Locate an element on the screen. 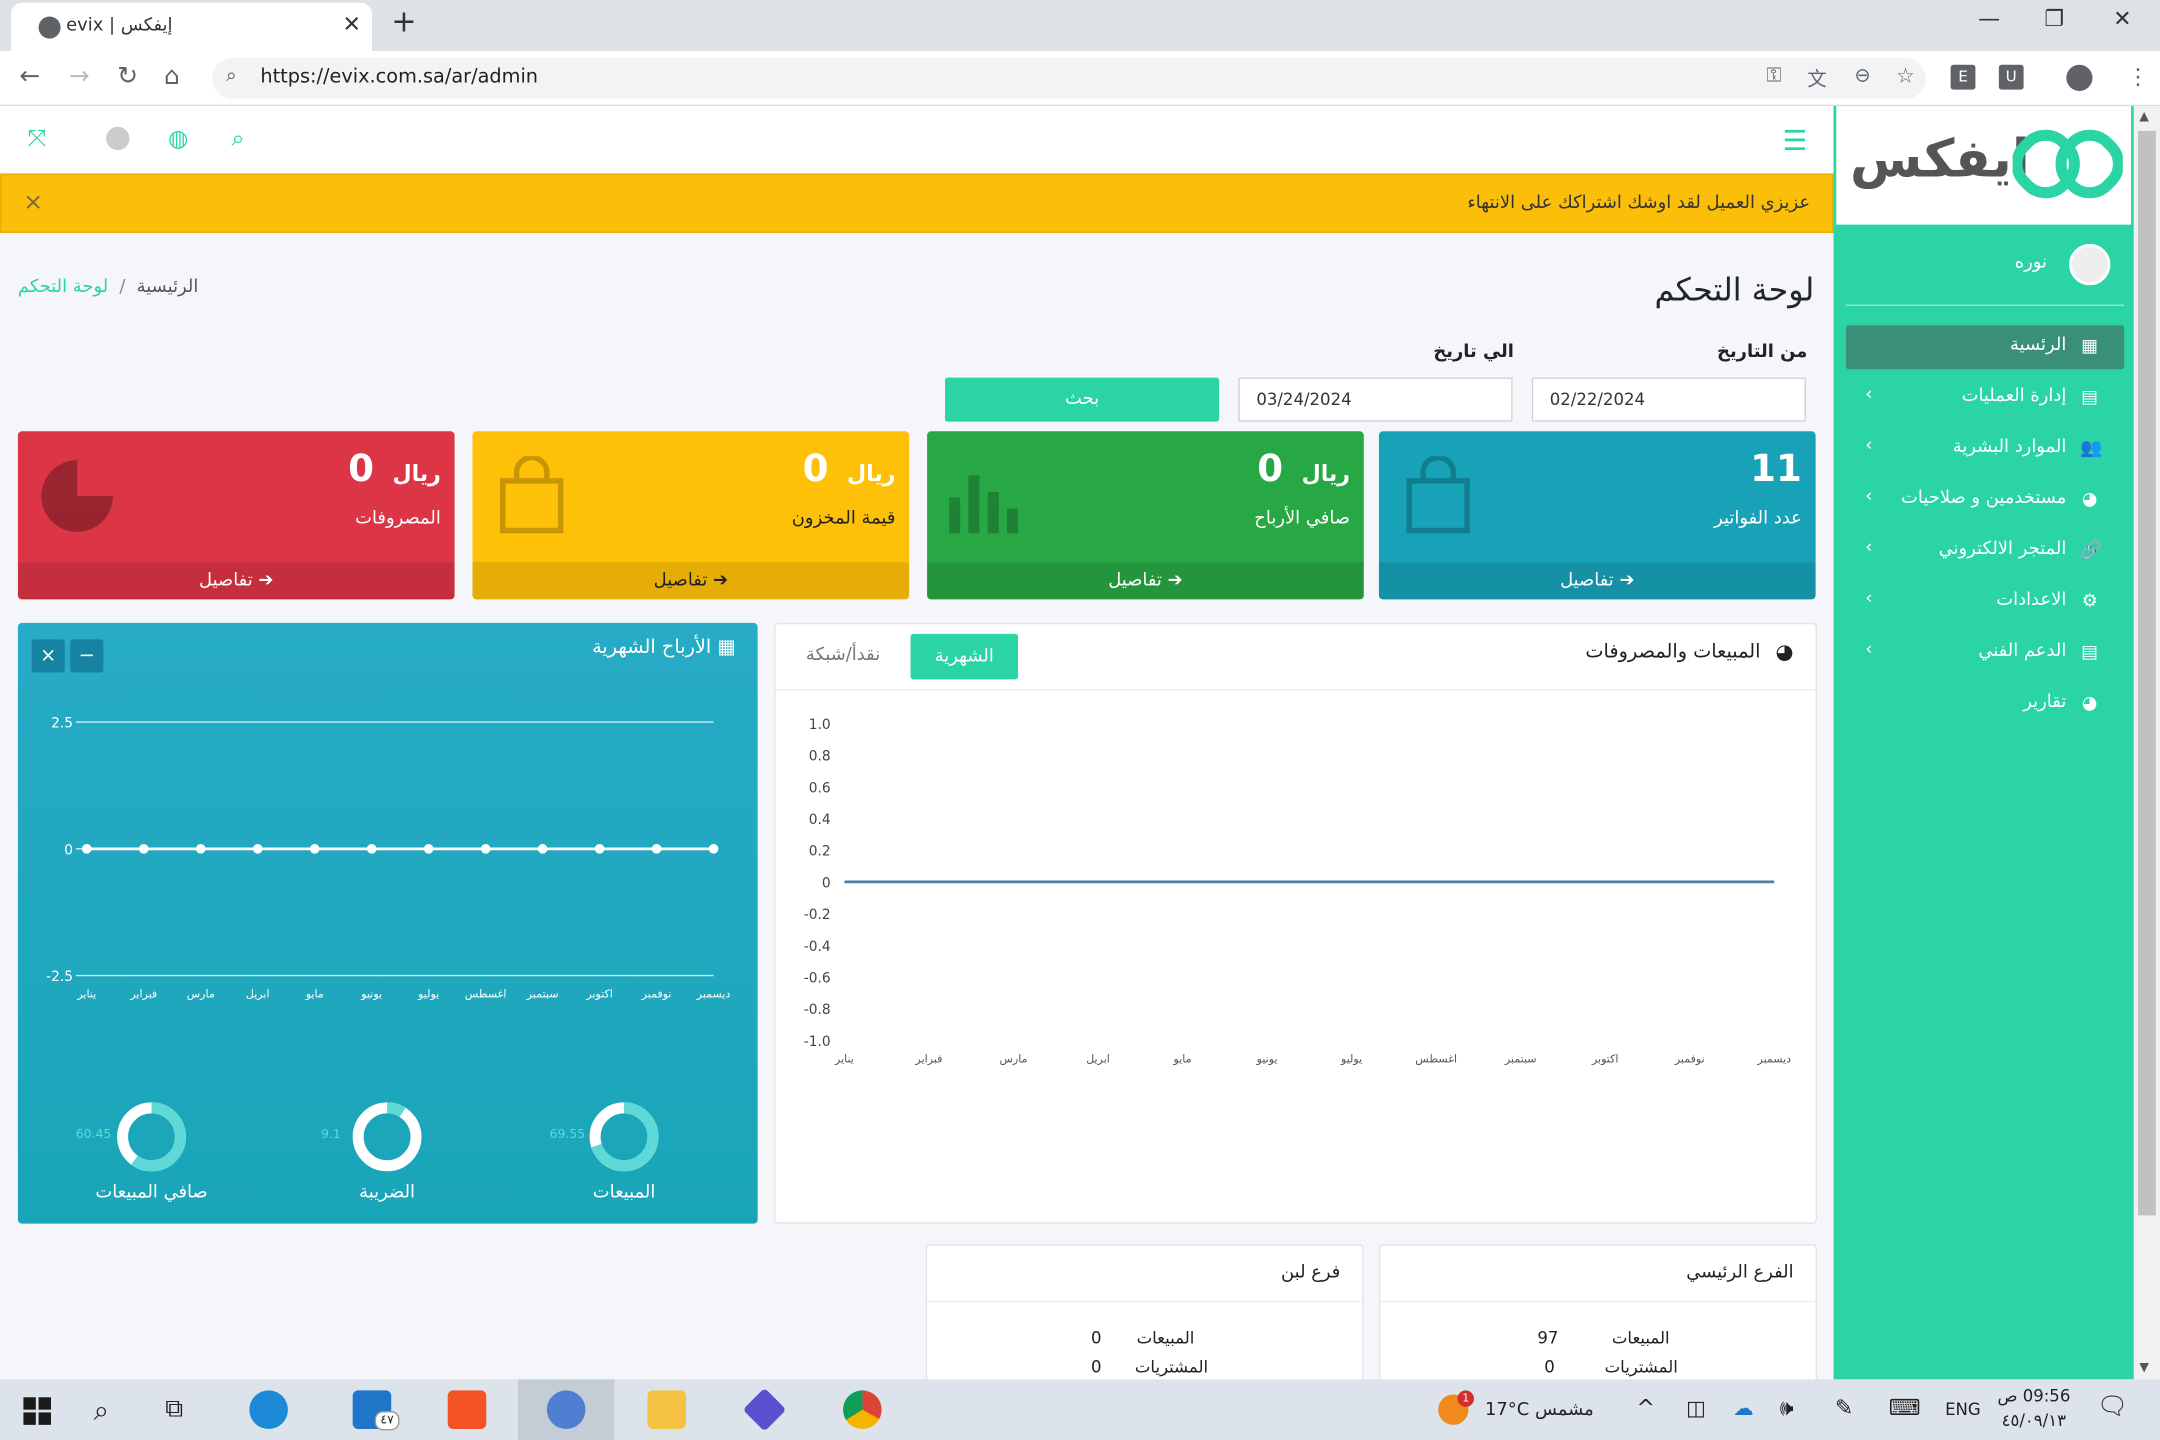 Image resolution: width=2160 pixels, height=1440 pixels. notification-center-icon: 🗨 is located at coordinates (2112, 1406).